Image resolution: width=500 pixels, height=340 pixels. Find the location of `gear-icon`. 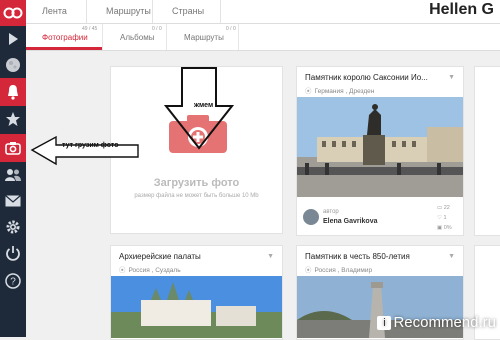

gear-icon is located at coordinates (13, 227).